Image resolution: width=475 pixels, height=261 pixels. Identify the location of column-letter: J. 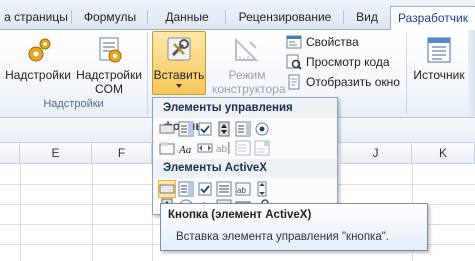
(375, 153).